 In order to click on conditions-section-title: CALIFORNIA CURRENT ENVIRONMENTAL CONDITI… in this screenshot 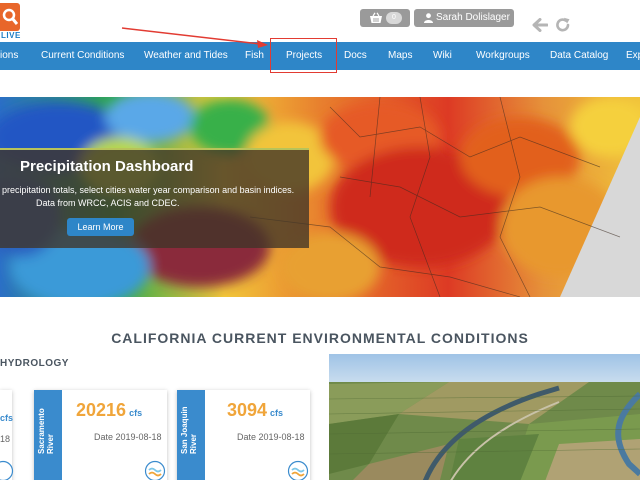, I will do `click(320, 338)`.